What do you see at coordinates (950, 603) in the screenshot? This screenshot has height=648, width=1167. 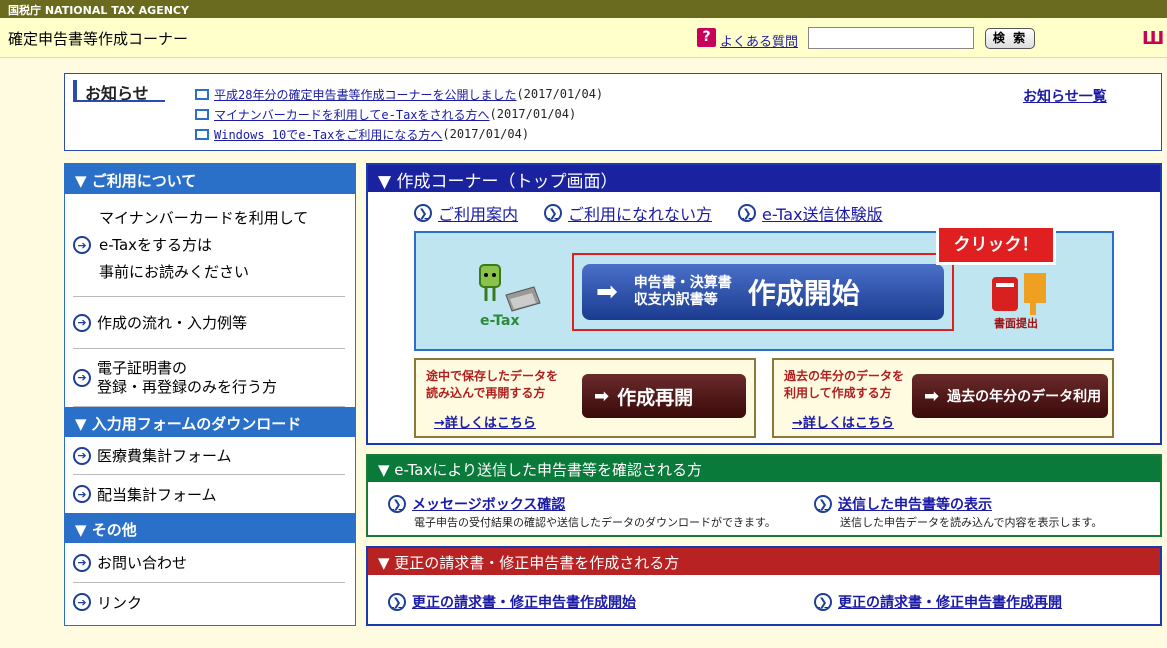 I see `link-label: 更正の請求書・修正申告書作成再開` at bounding box center [950, 603].